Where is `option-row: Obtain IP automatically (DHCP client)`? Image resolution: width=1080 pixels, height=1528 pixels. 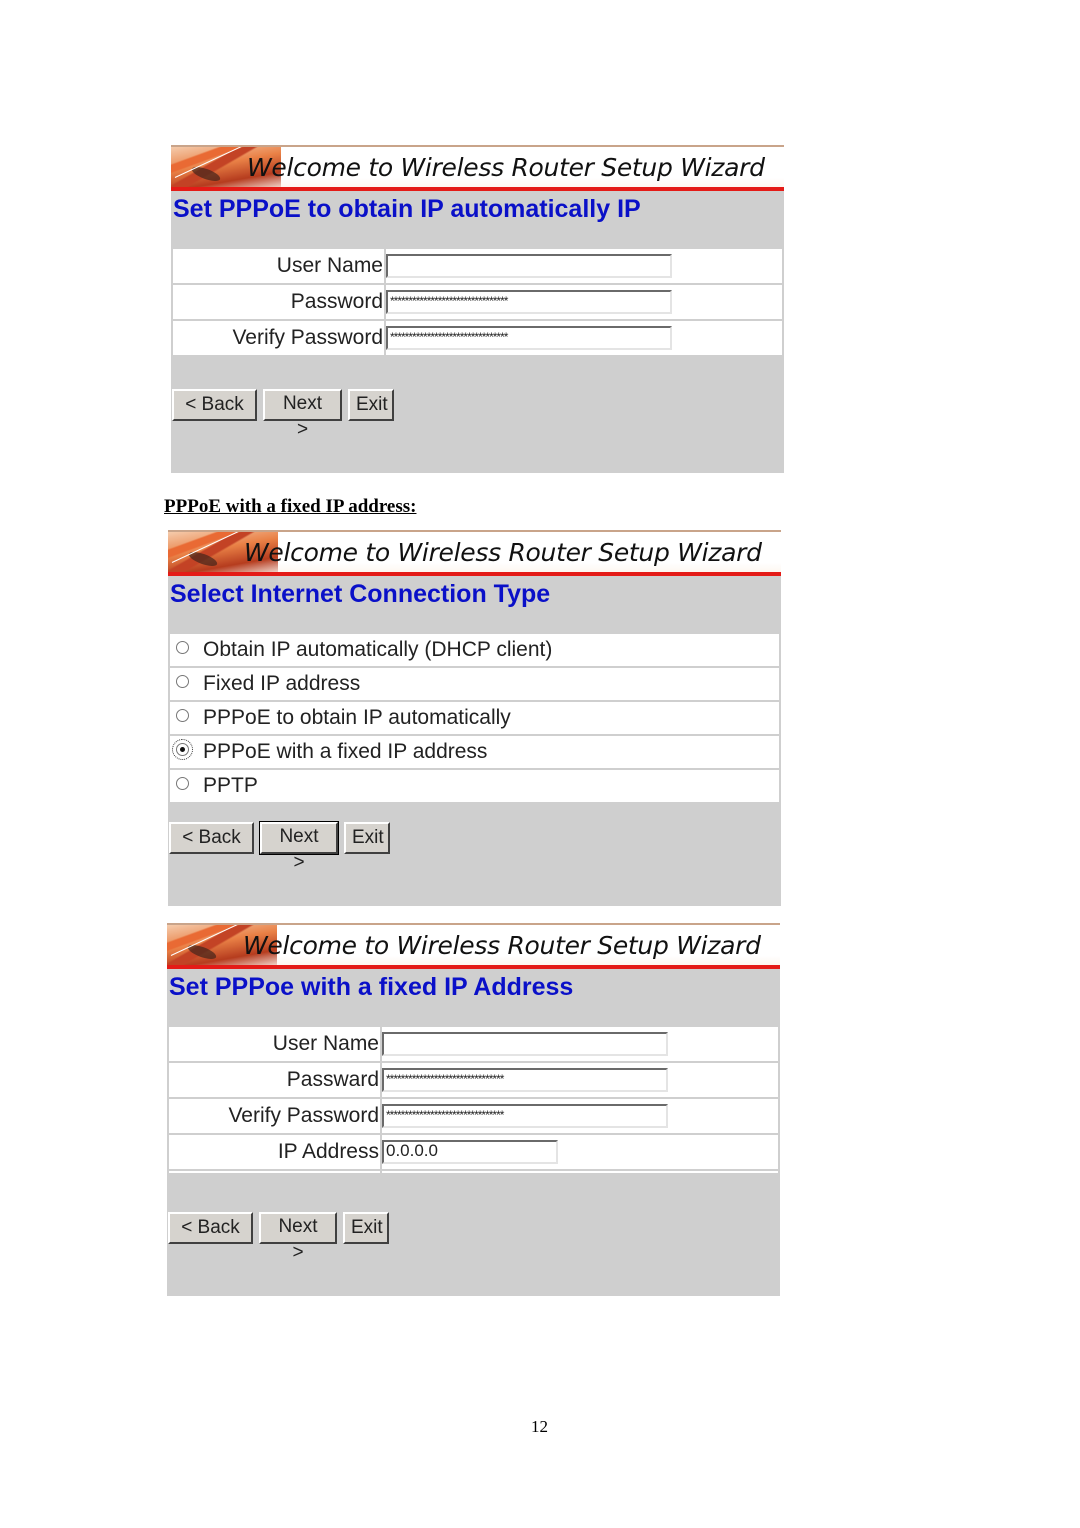 option-row: Obtain IP automatically (DHCP client) is located at coordinates (474, 650).